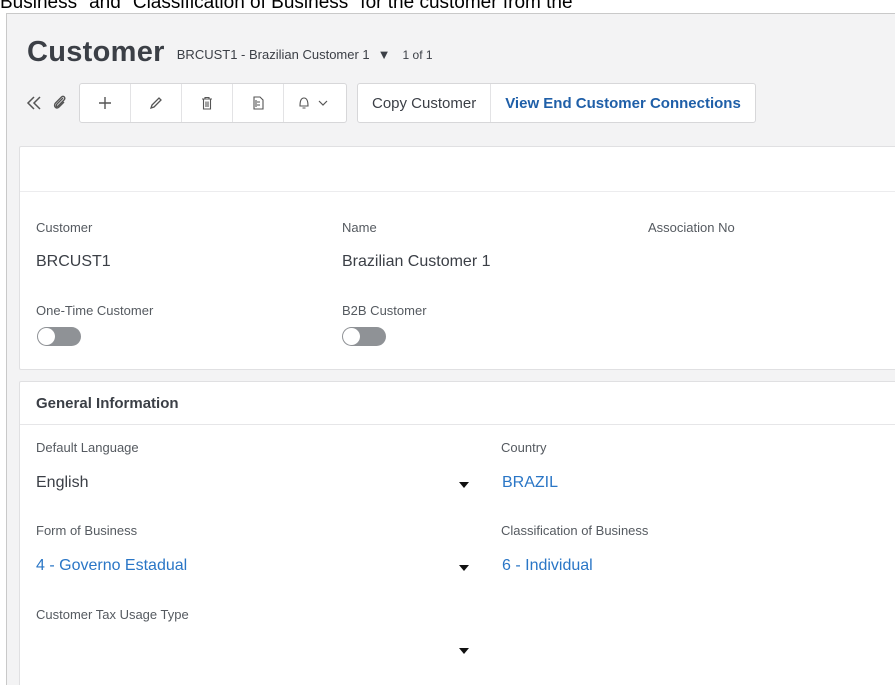 This screenshot has height=685, width=895. What do you see at coordinates (156, 103) in the screenshot?
I see `edit-icon` at bounding box center [156, 103].